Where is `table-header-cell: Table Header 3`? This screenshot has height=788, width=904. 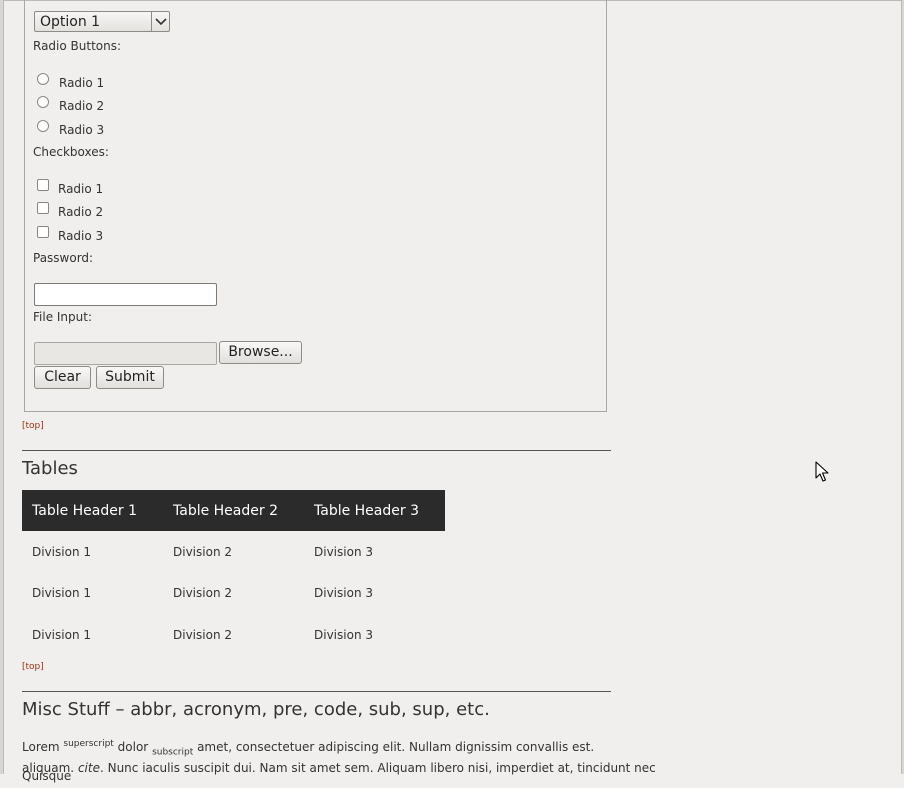 table-header-cell: Table Header 3 is located at coordinates (374, 510).